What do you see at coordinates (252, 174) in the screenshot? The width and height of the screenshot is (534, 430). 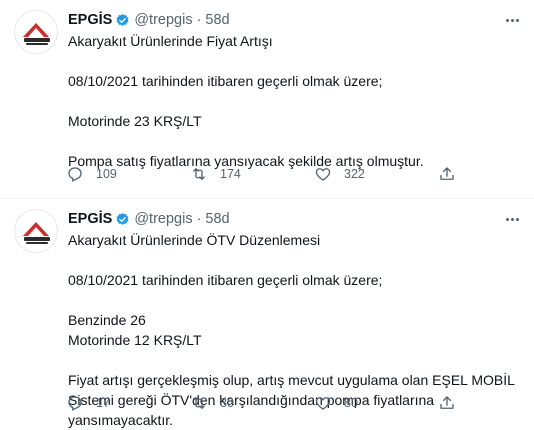 I see `retweet-button: 174` at bounding box center [252, 174].